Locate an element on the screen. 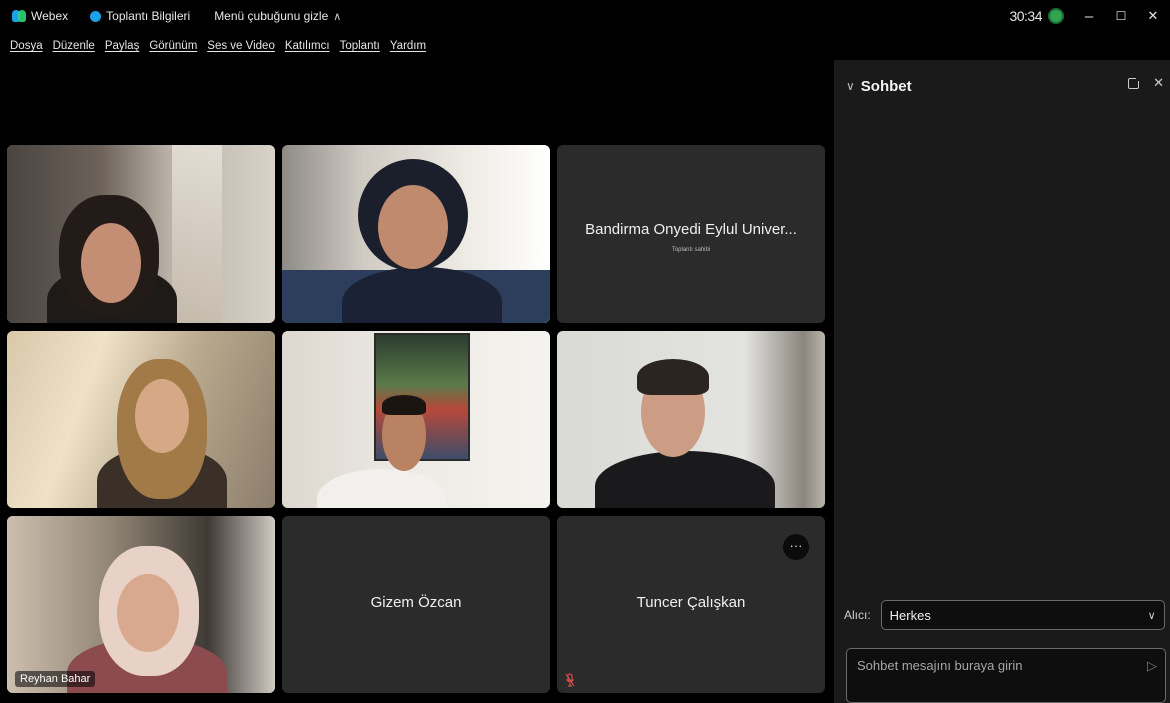 Image resolution: width=1170 pixels, height=703 pixels. recipient-select: Herkes ∨ is located at coordinates (1022, 615).